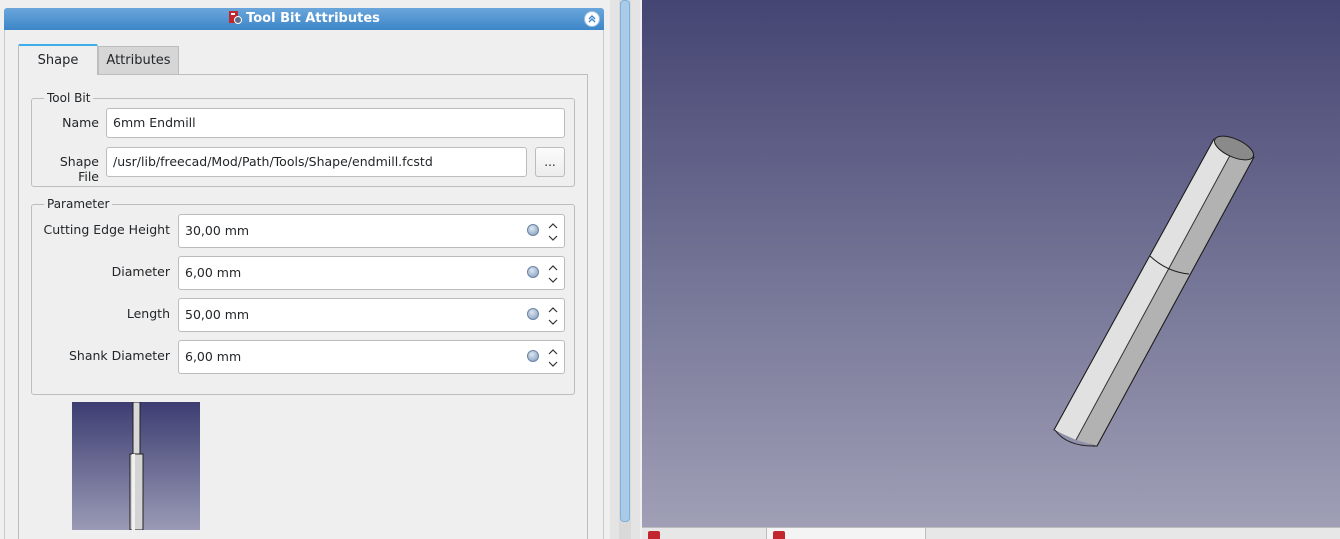 This screenshot has width=1340, height=539. Describe the element at coordinates (846, 533) in the screenshot. I see `document-tab-active` at that location.